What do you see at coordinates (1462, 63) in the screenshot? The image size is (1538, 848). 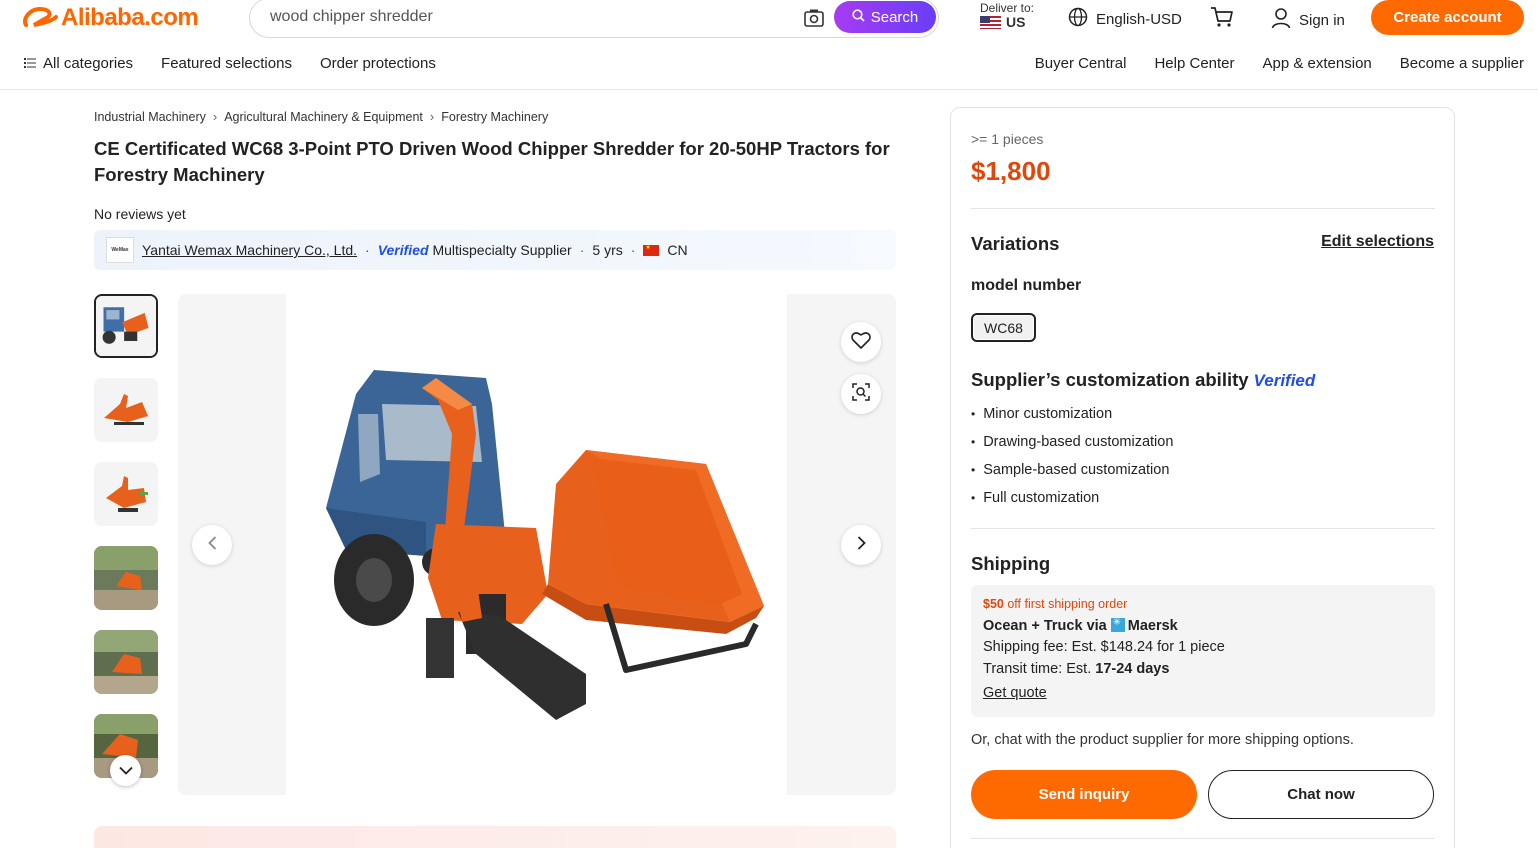 I see `nav-become-supplier: Become a supplier` at bounding box center [1462, 63].